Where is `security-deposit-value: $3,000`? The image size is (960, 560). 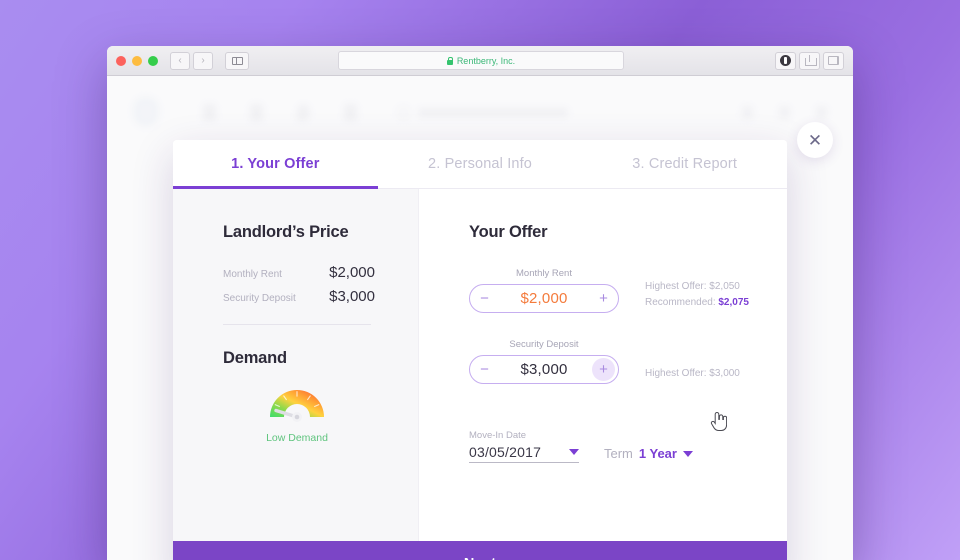
security-deposit-value: $3,000 is located at coordinates (352, 296).